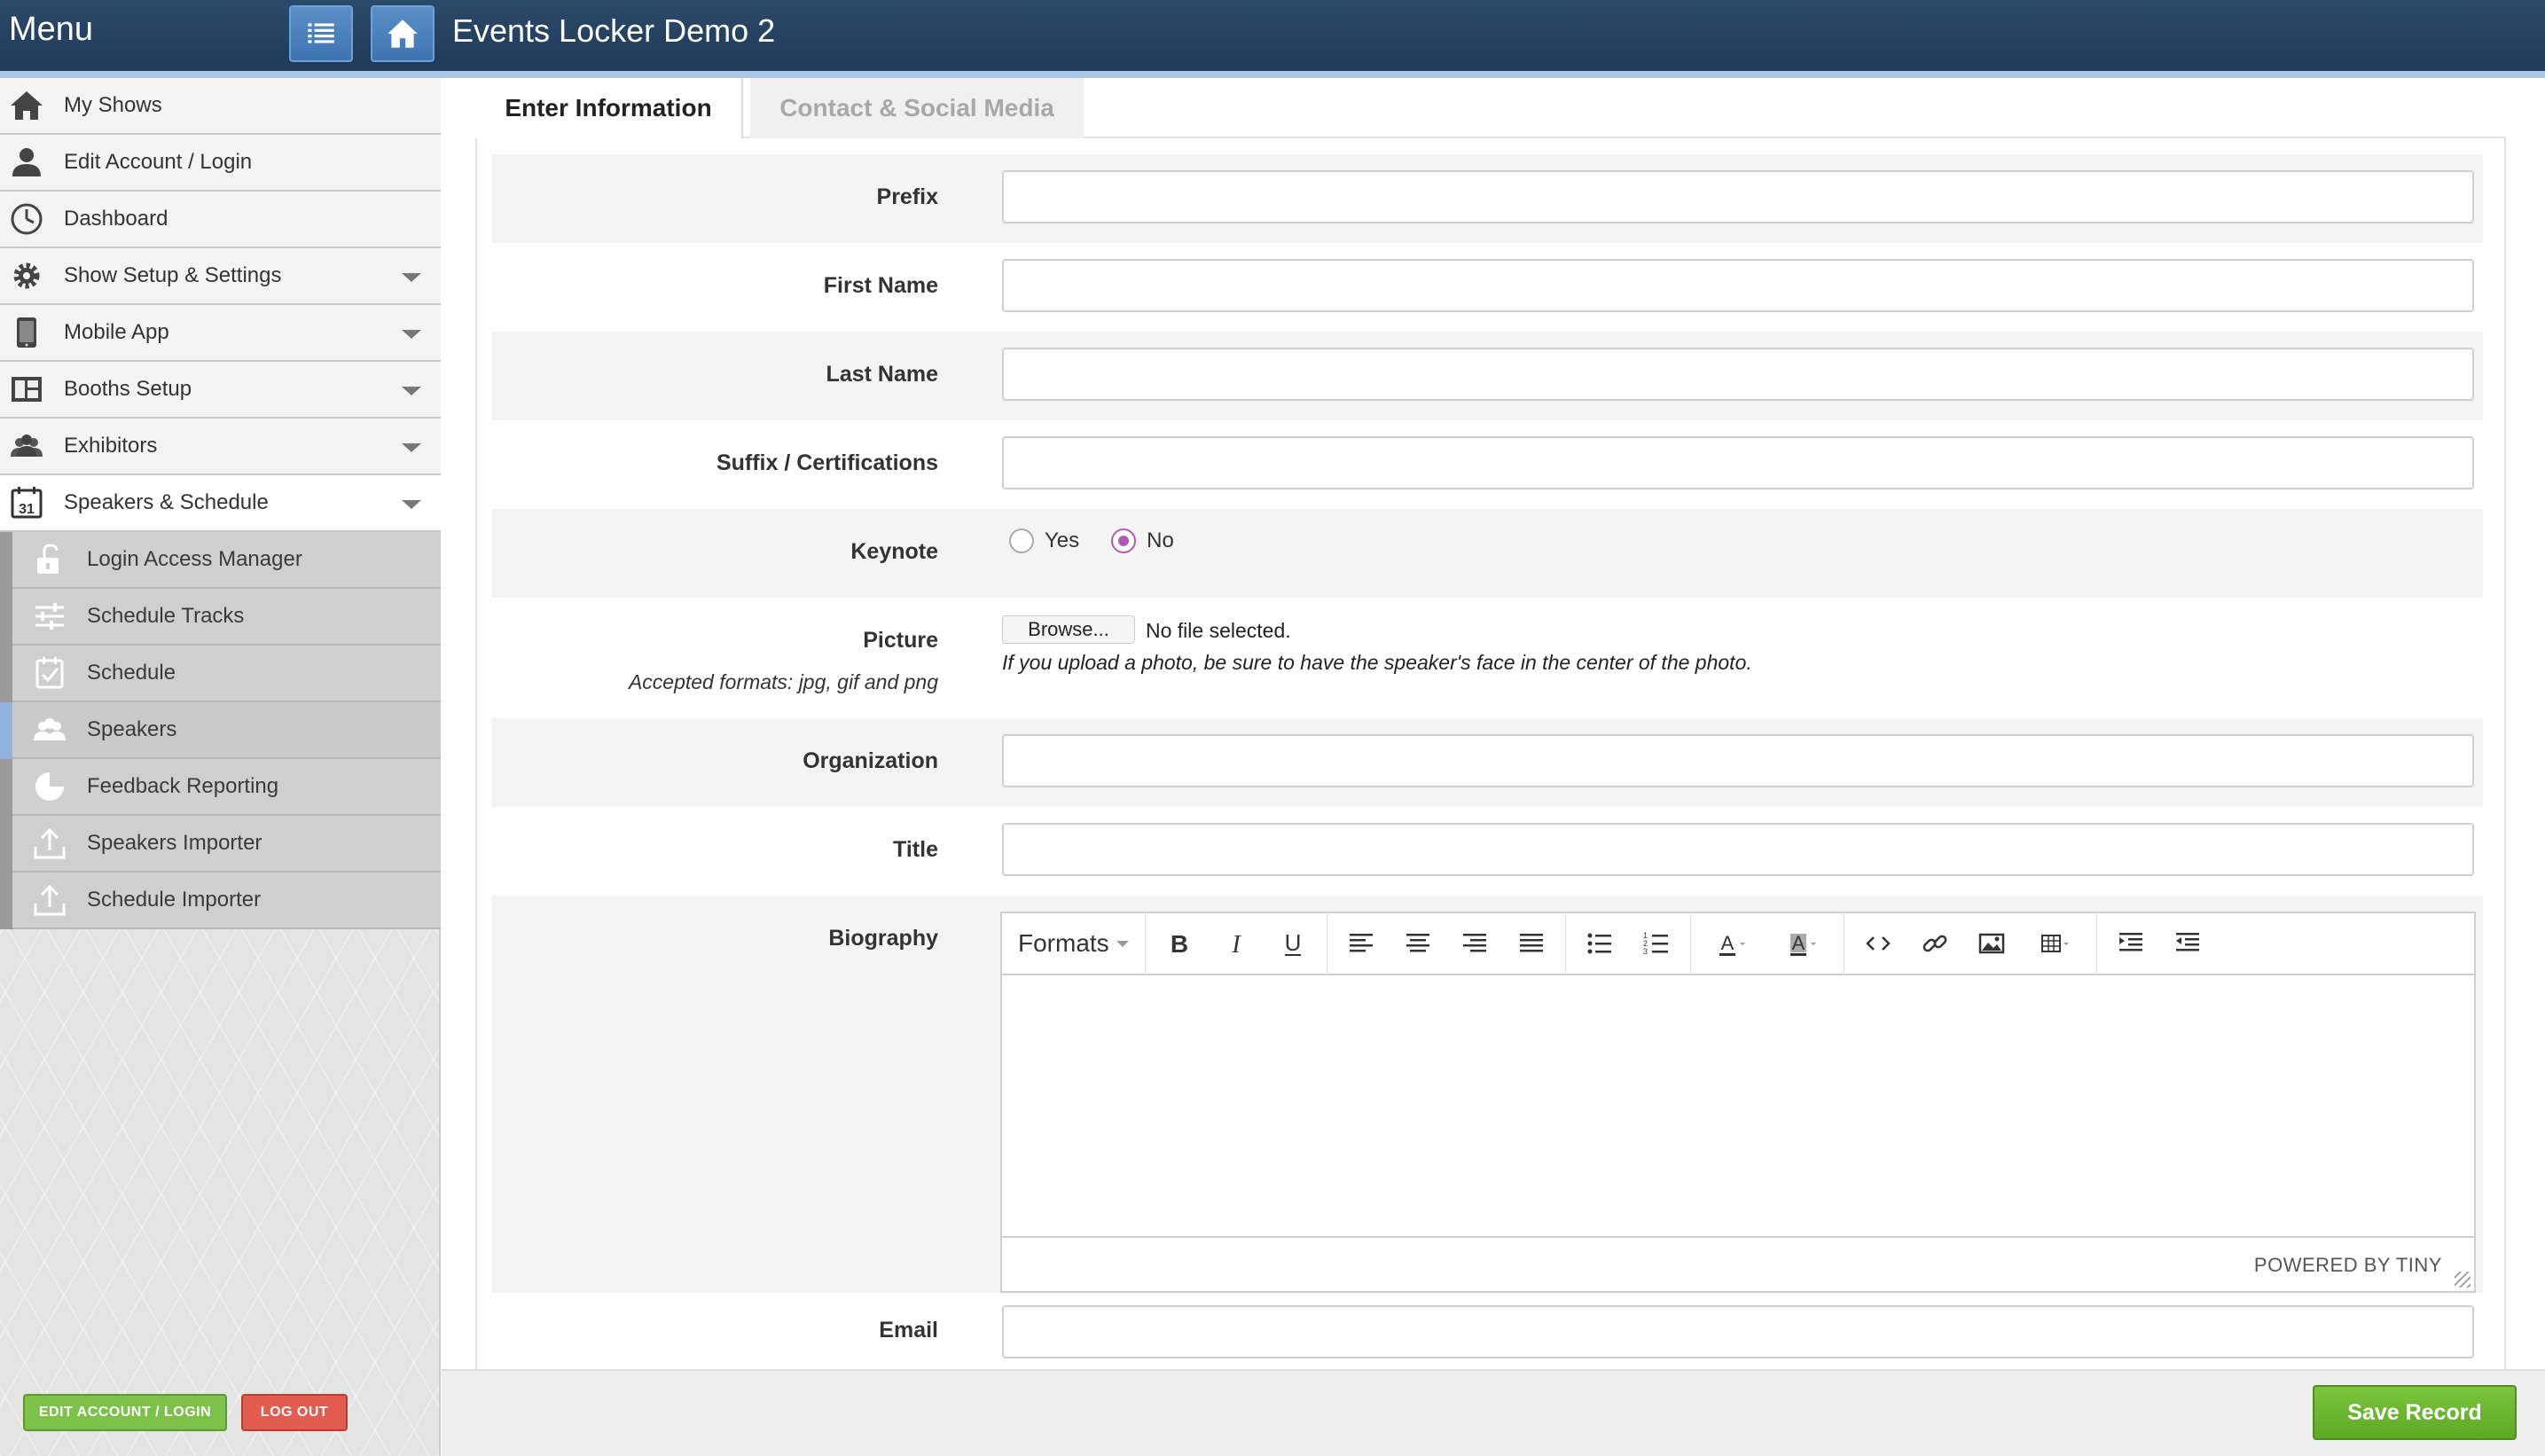 This screenshot has width=2545, height=1456. I want to click on form-row-email: Email, so click(1487, 1331).